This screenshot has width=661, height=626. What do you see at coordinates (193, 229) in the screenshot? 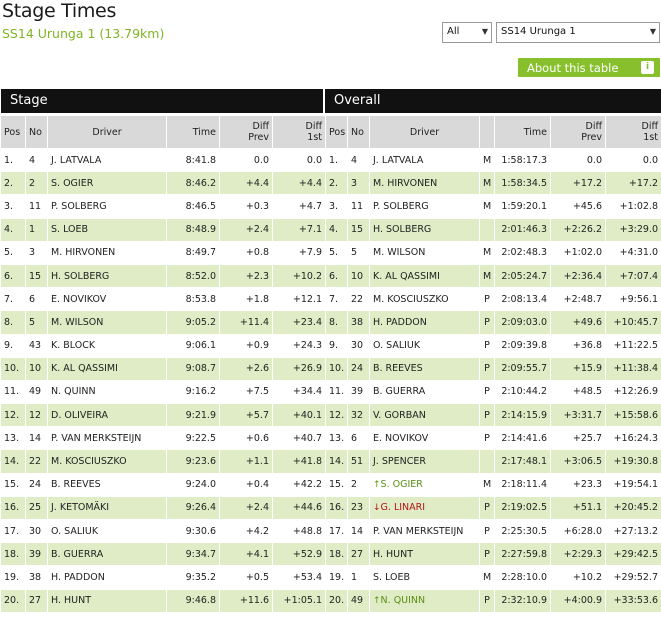
I see `time-cell: 8:48.9` at bounding box center [193, 229].